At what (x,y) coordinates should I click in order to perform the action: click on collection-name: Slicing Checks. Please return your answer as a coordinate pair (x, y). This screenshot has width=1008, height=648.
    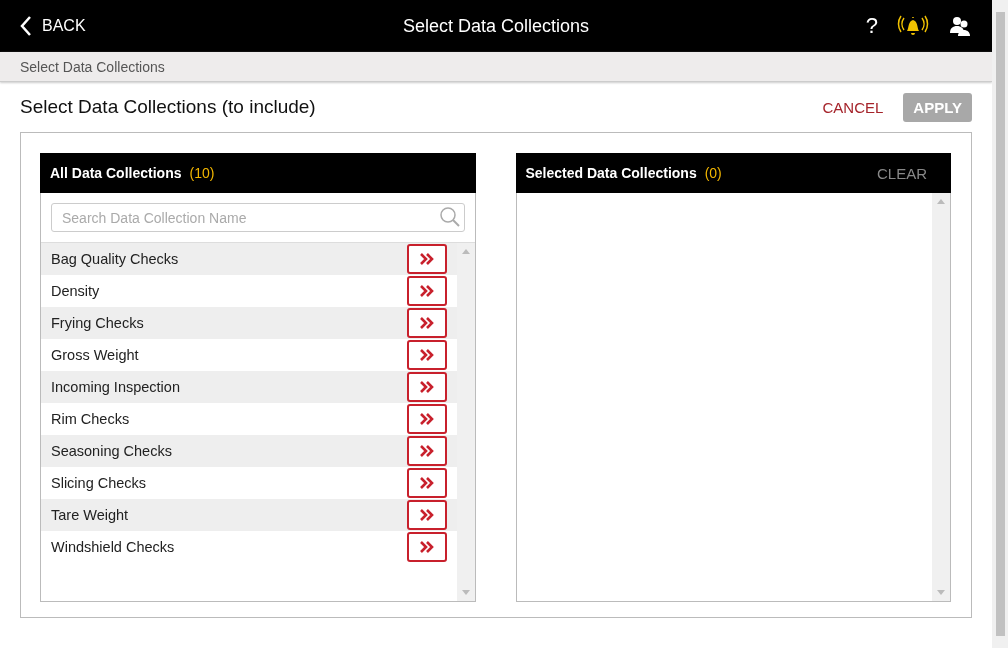
    Looking at the image, I should click on (99, 483).